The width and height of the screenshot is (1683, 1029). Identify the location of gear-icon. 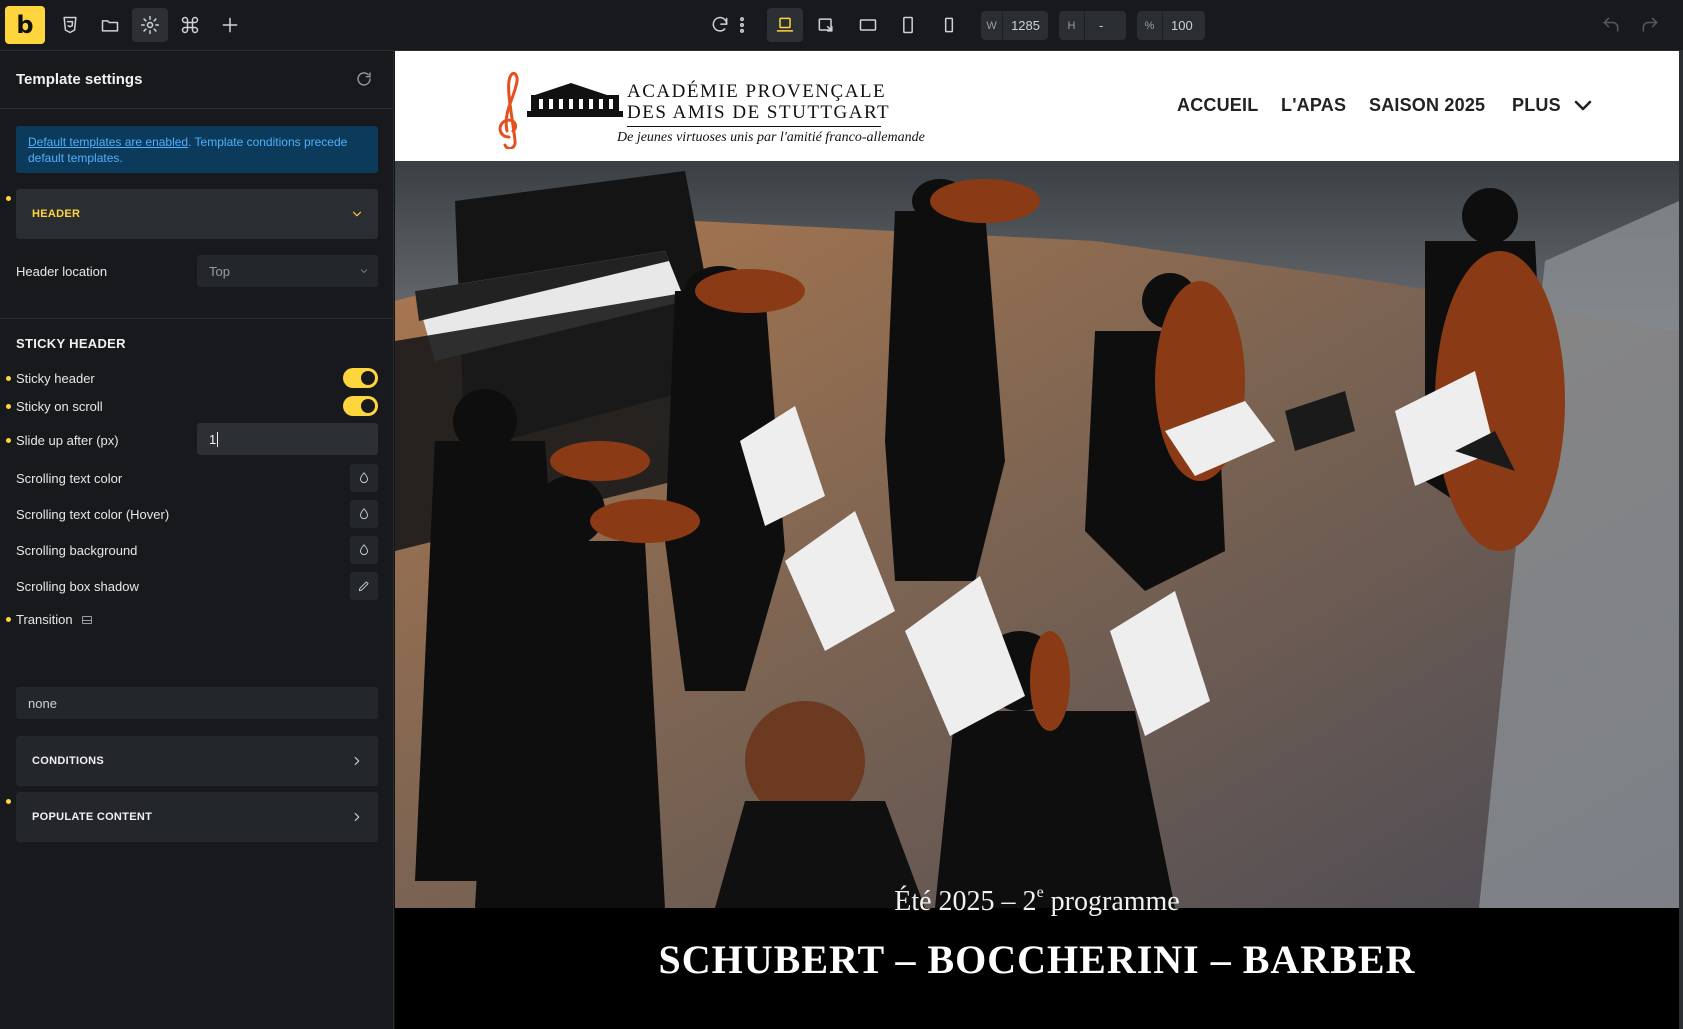
(150, 25).